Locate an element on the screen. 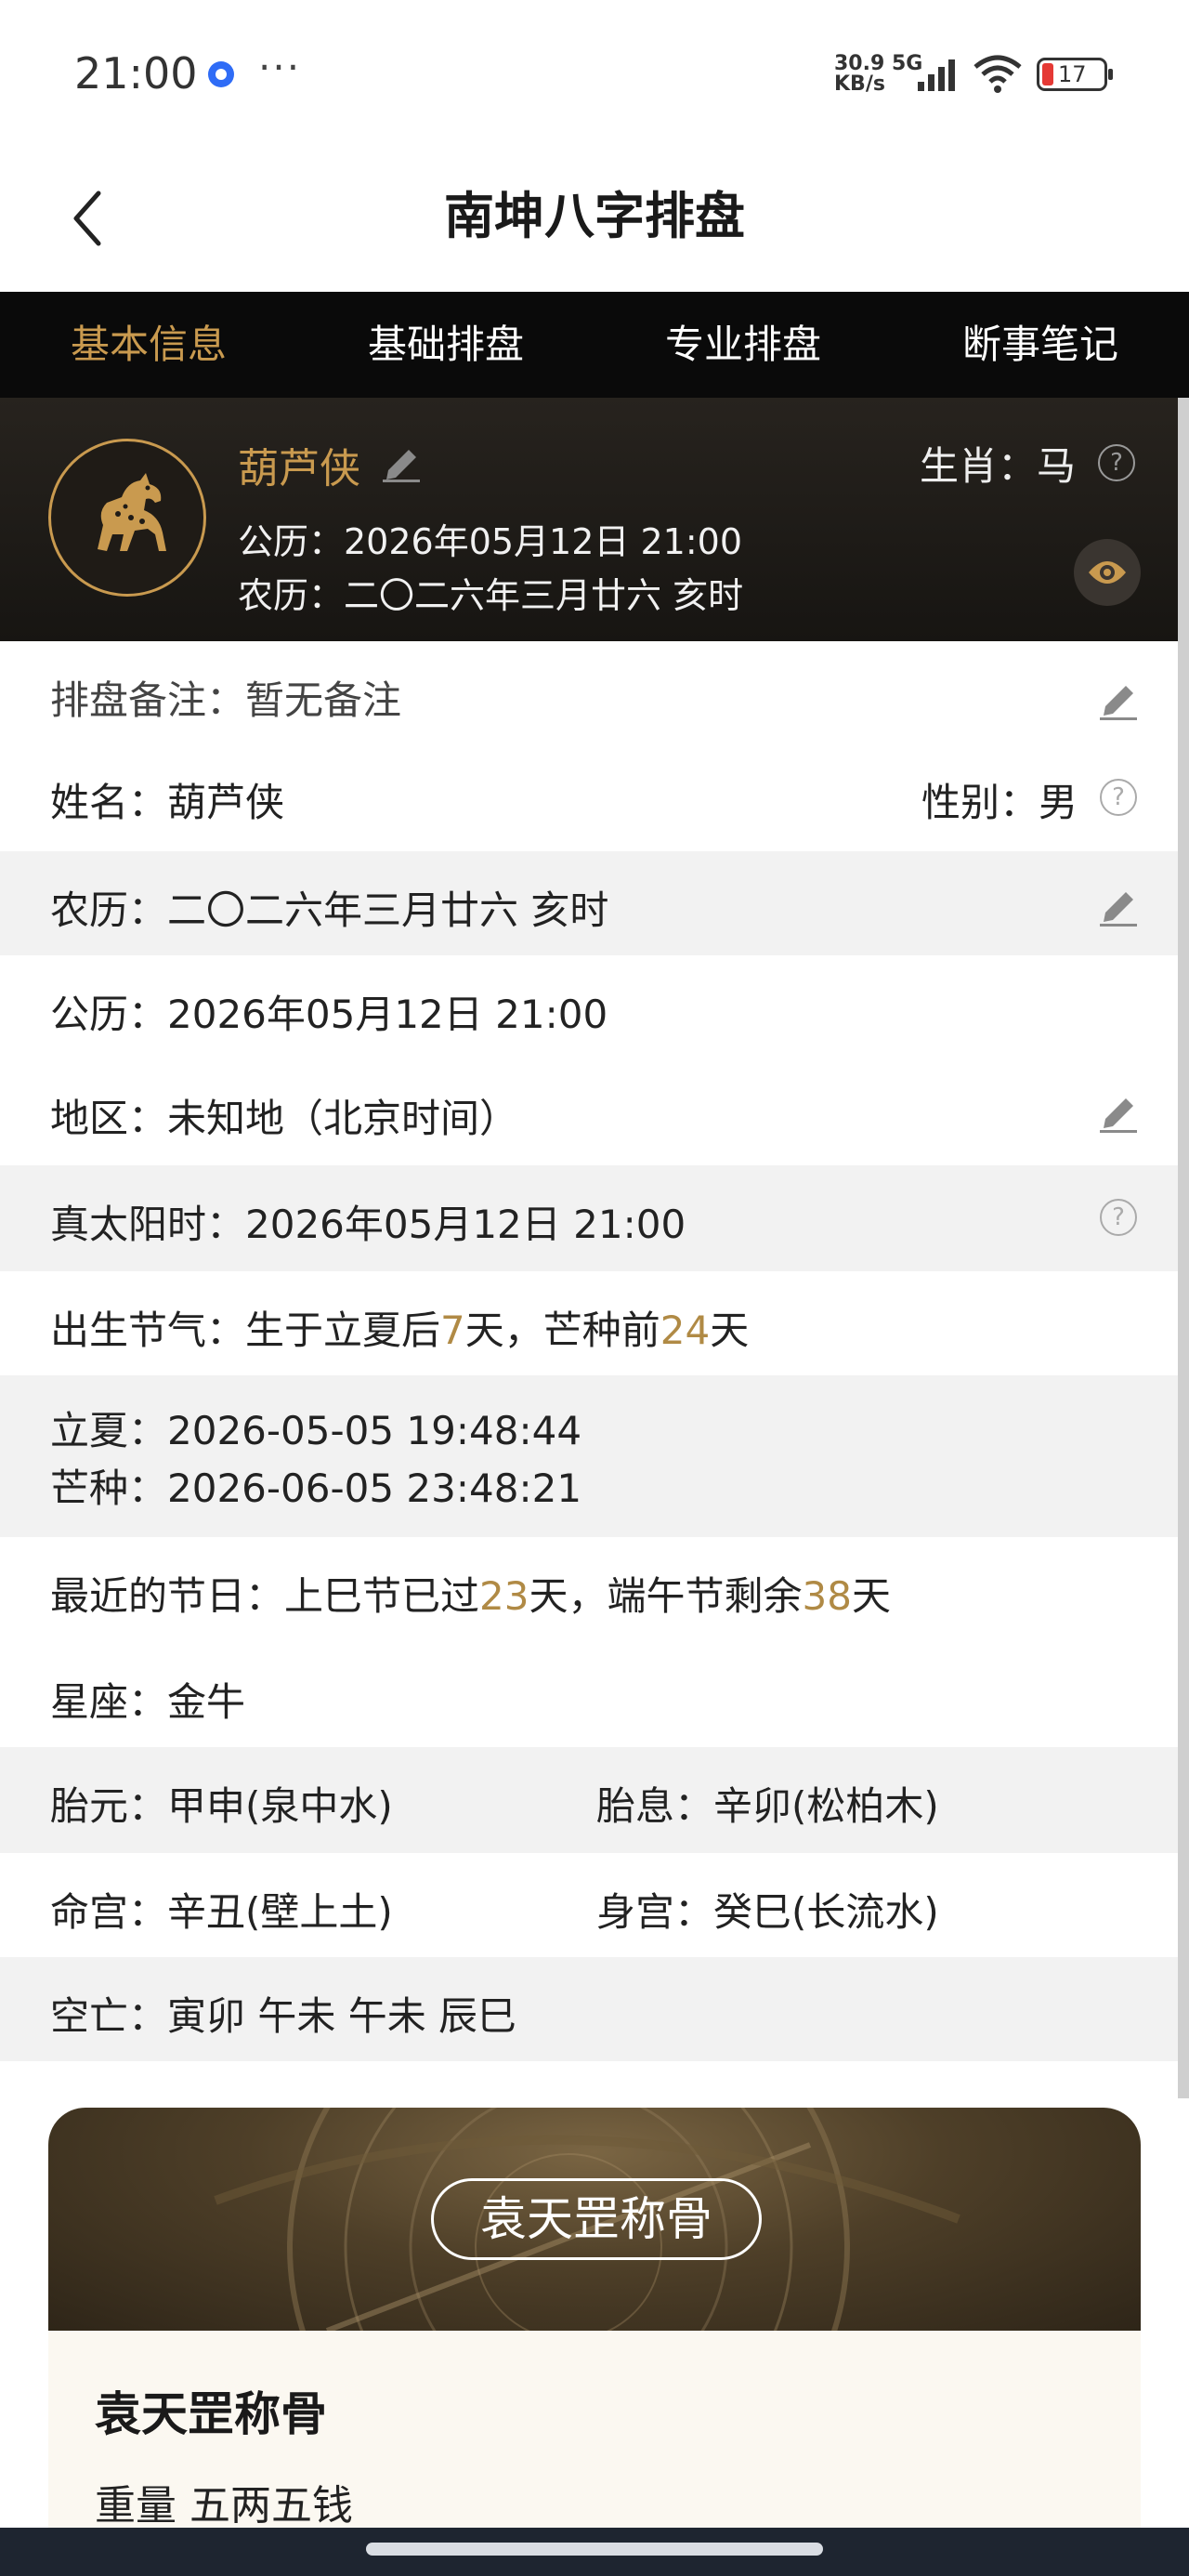 The image size is (1189, 2576). name-text: 姓名：葫芦侠 is located at coordinates (167, 802).